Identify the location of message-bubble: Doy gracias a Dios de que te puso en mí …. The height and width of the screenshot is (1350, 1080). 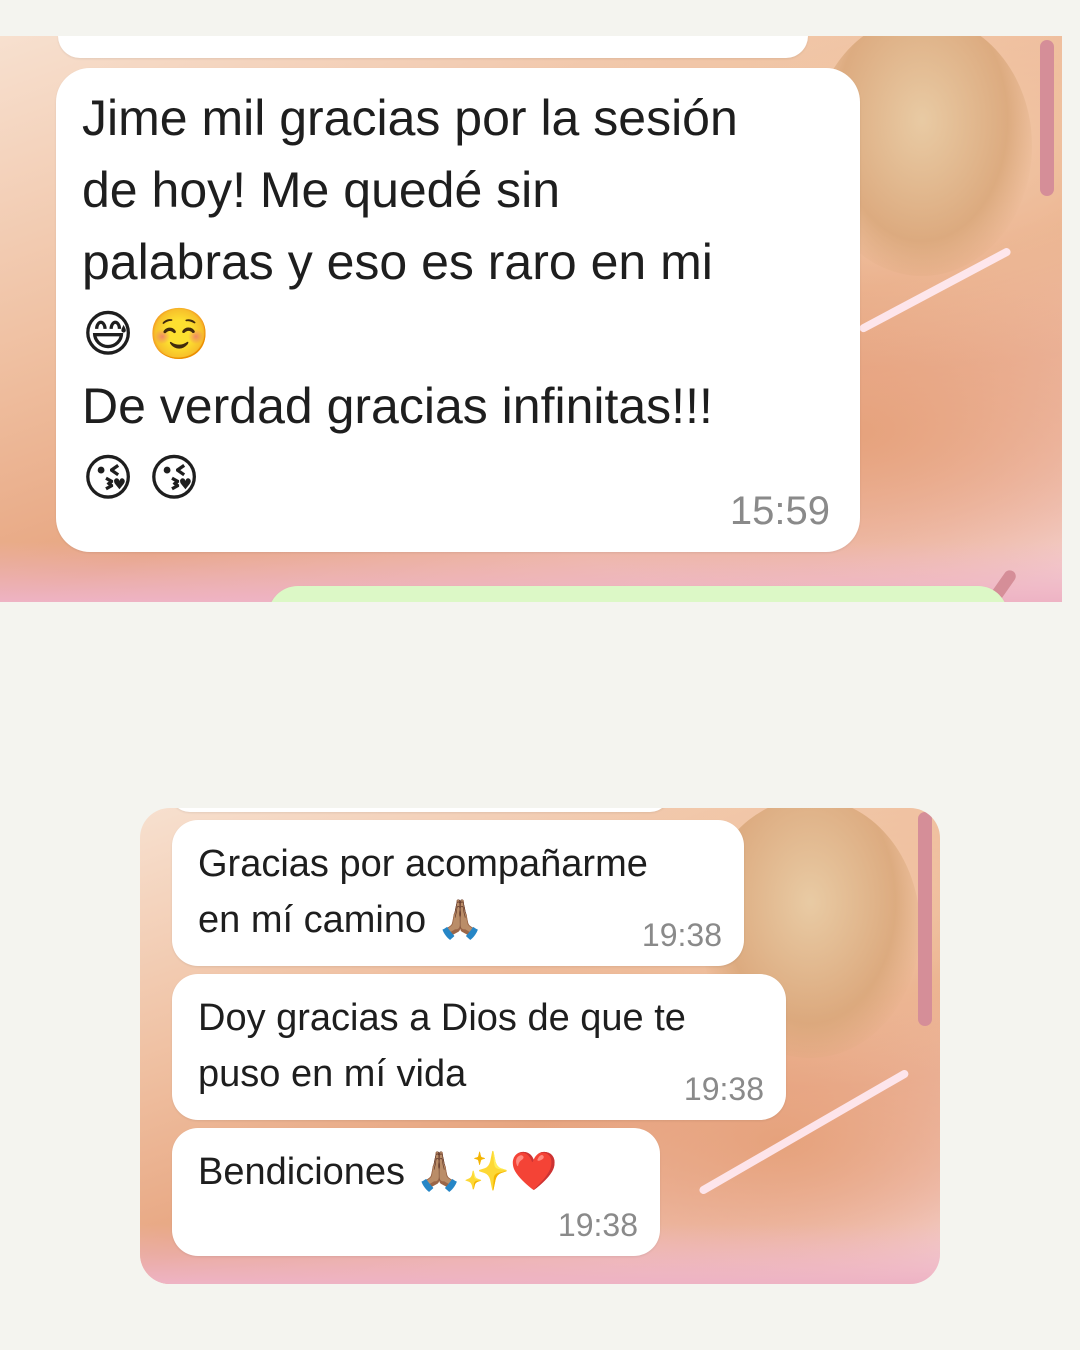
(479, 1047).